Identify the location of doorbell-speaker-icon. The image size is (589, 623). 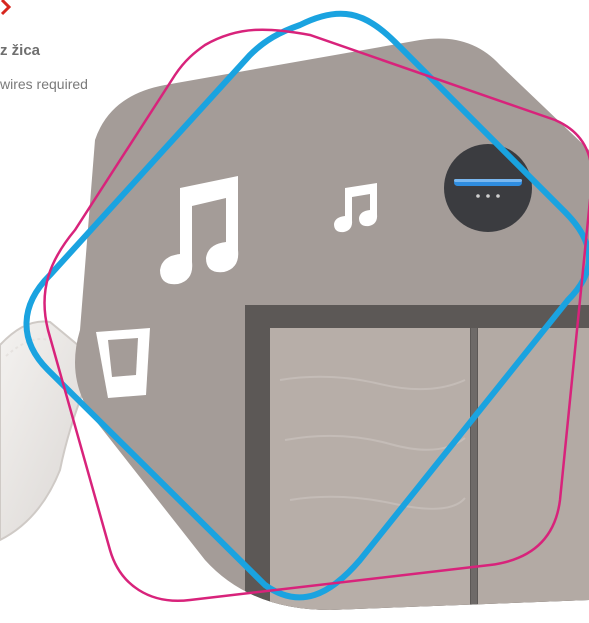
(488, 188).